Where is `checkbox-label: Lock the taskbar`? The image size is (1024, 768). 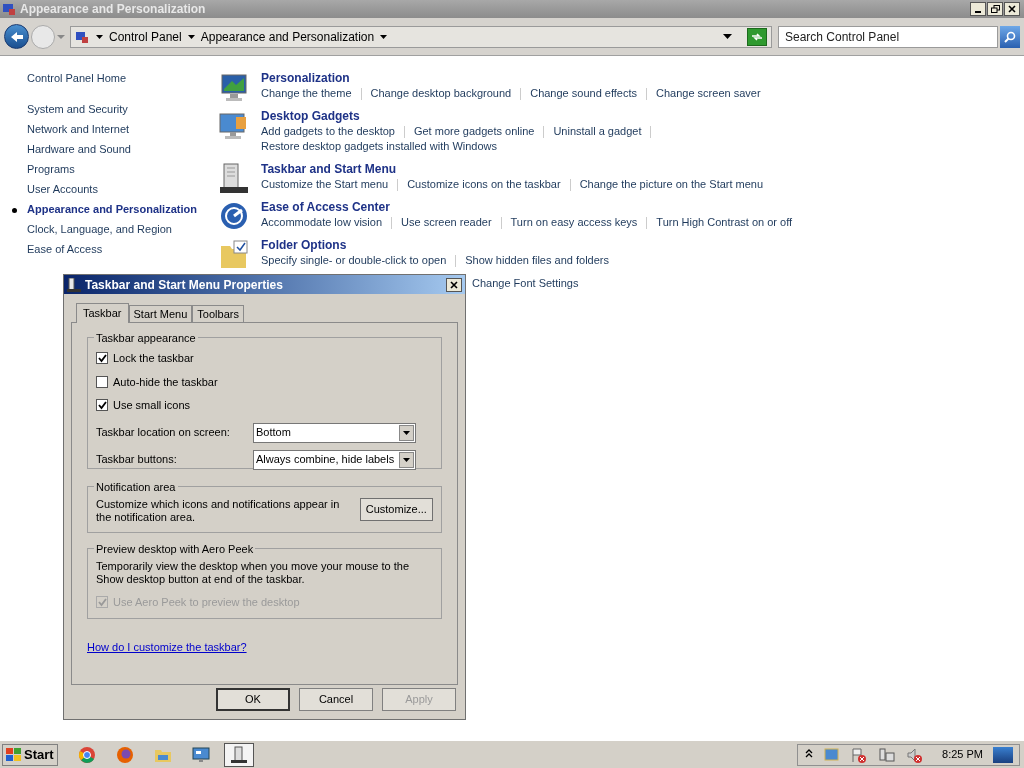 checkbox-label: Lock the taskbar is located at coordinates (153, 358).